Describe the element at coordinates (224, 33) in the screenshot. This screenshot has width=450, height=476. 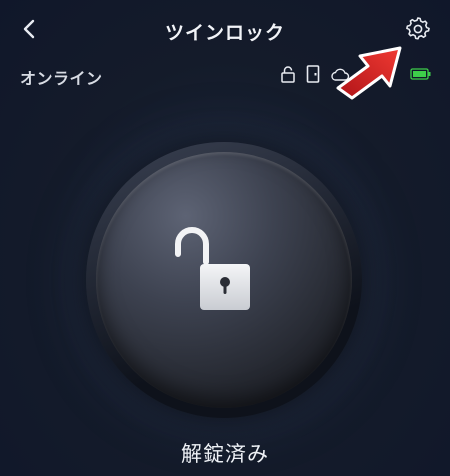
I see `page-title: ツインロック` at that location.